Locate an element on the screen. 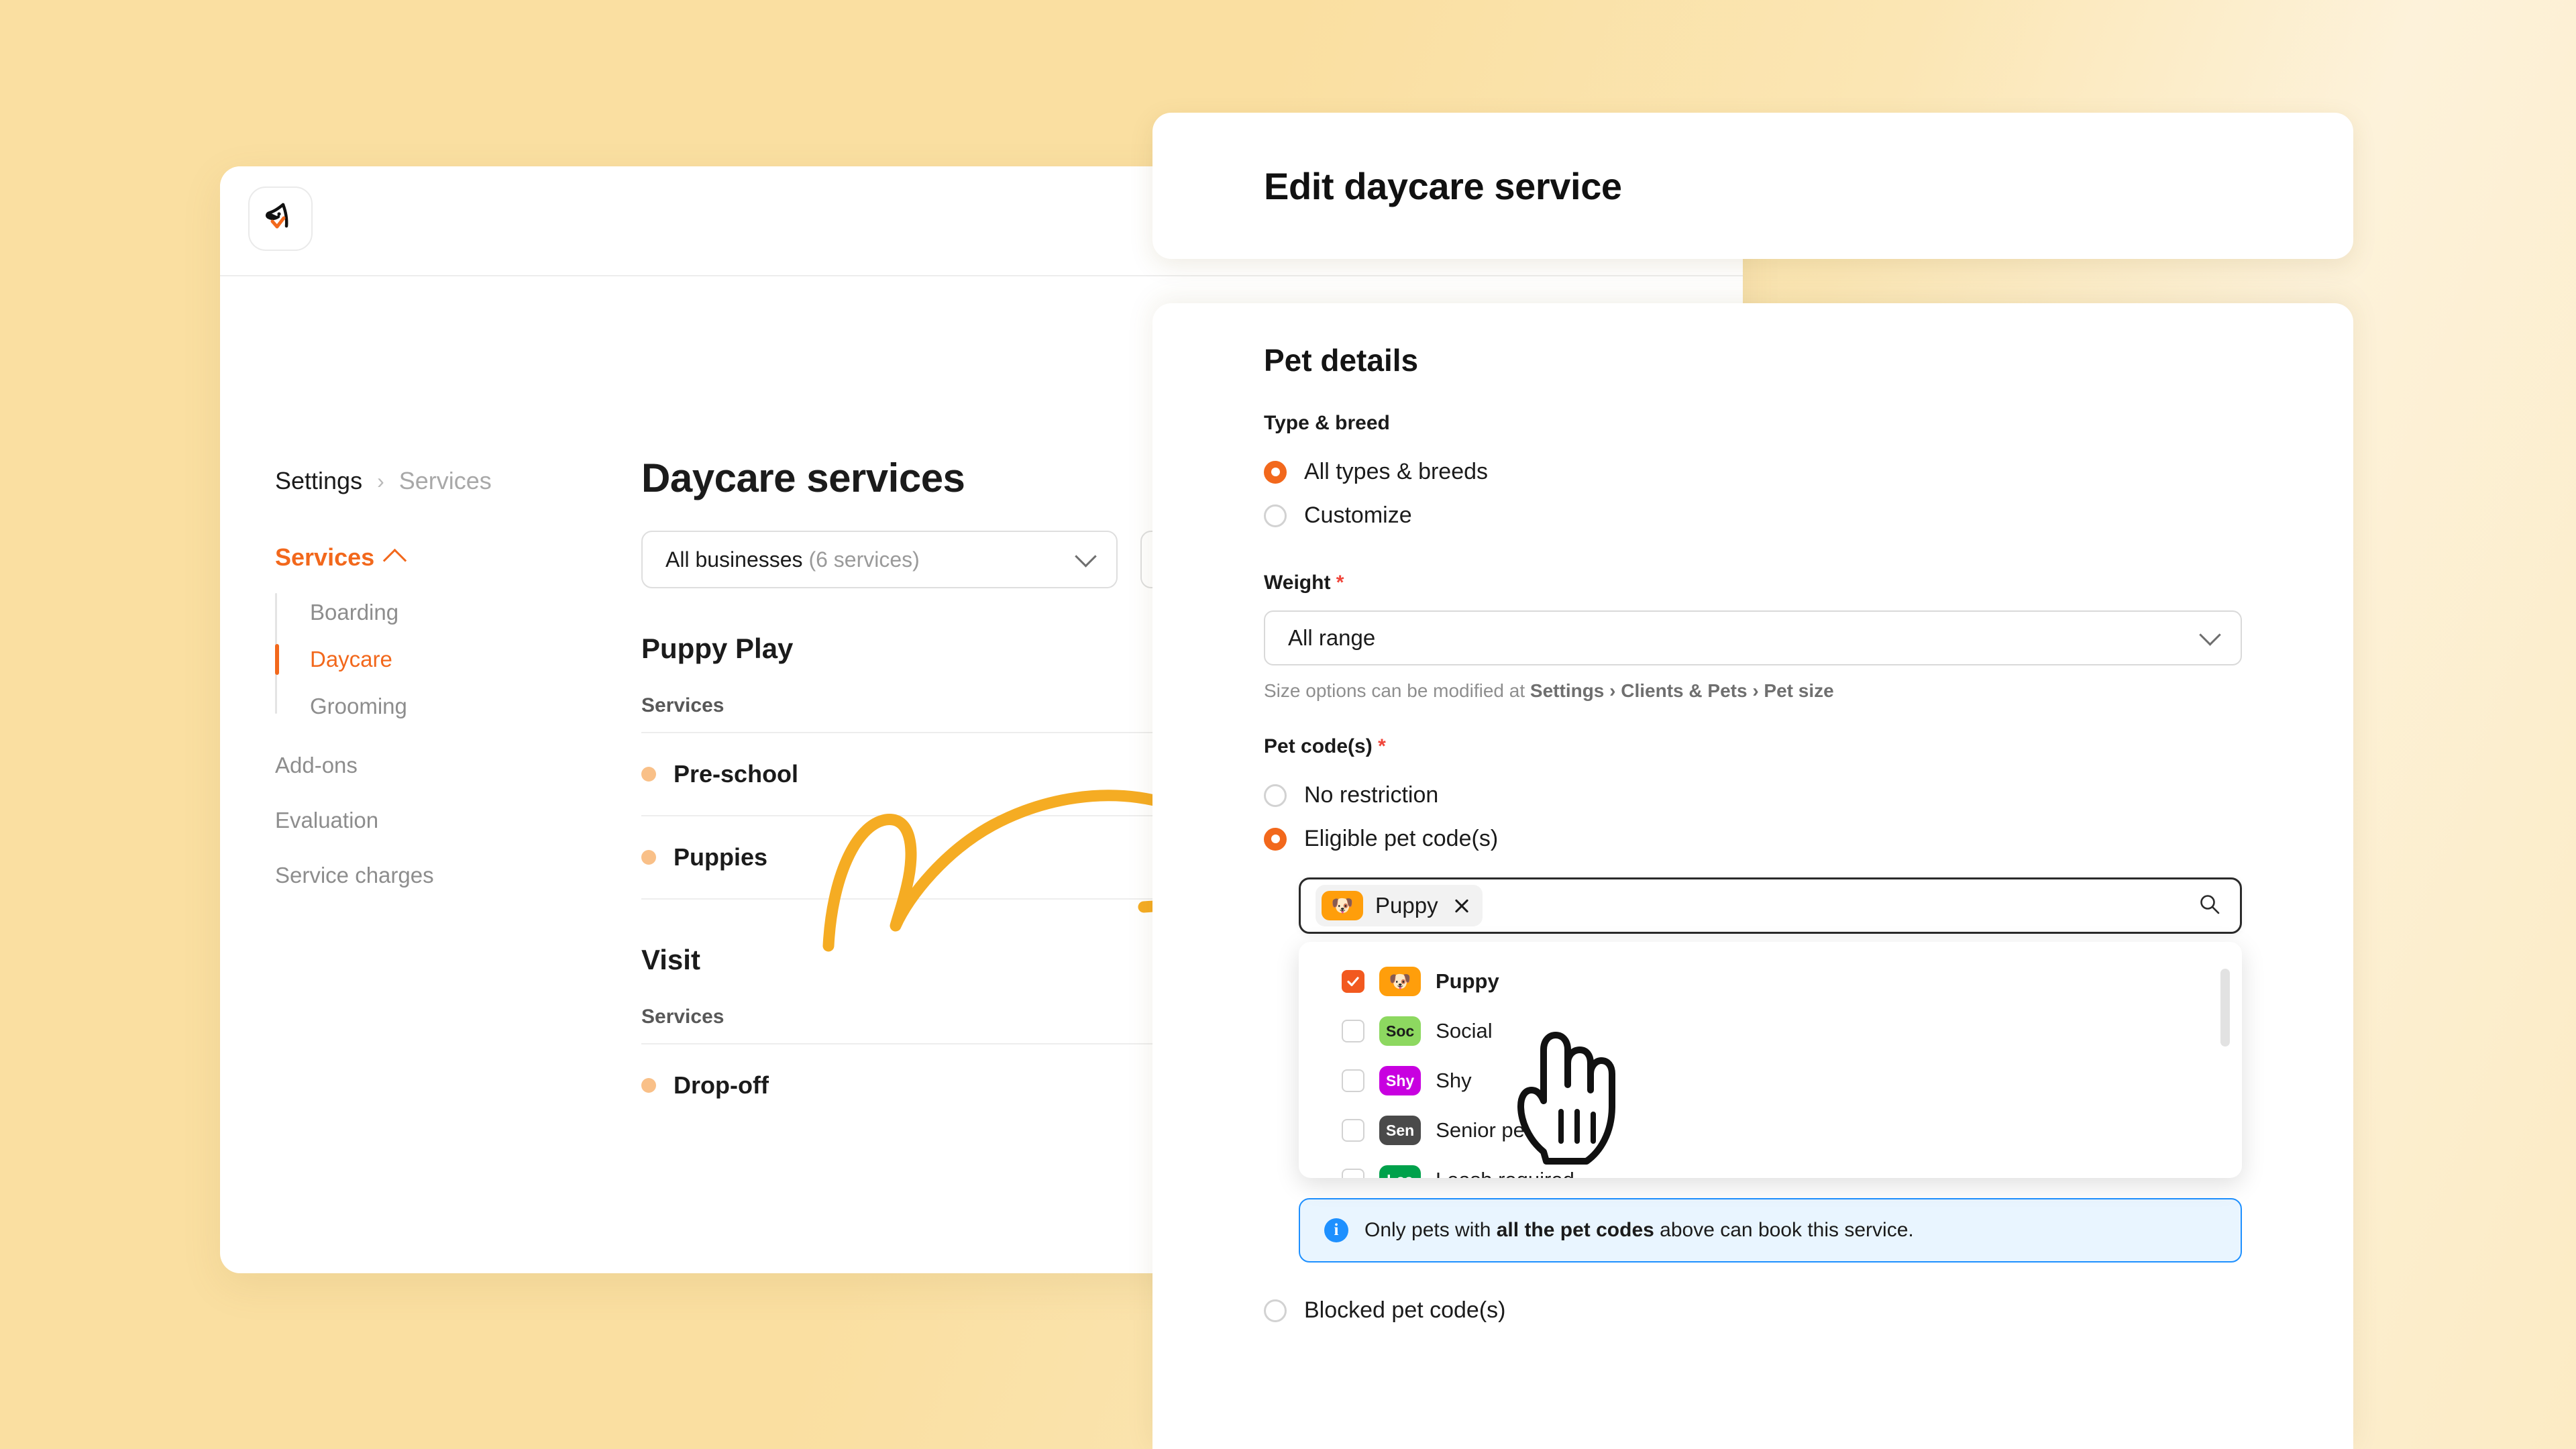  breadcrumb: Settings › Services is located at coordinates (383, 481).